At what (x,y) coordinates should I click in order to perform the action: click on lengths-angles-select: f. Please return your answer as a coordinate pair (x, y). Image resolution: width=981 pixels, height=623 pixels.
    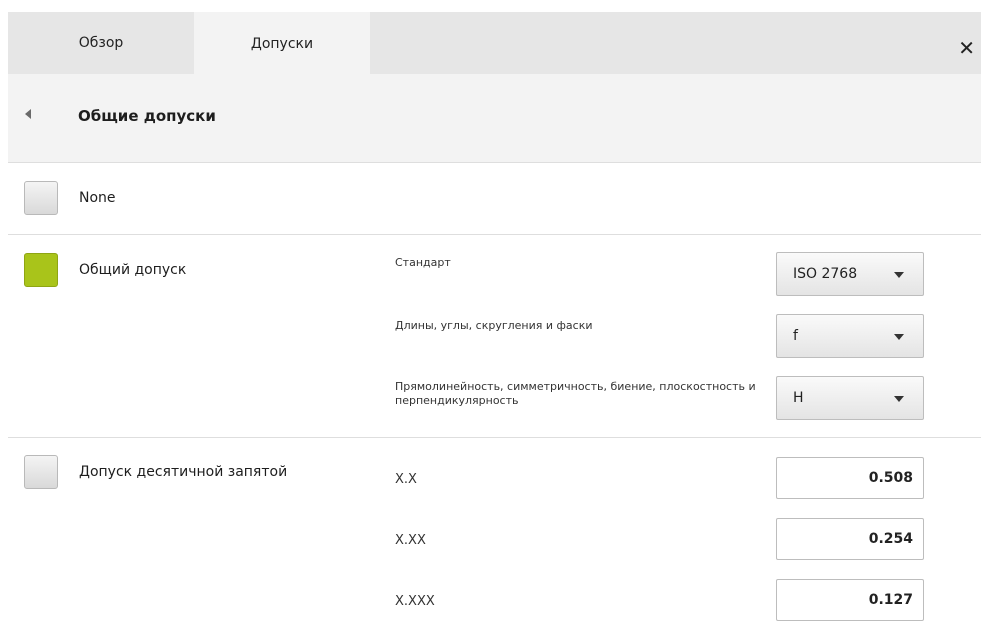
    Looking at the image, I should click on (850, 336).